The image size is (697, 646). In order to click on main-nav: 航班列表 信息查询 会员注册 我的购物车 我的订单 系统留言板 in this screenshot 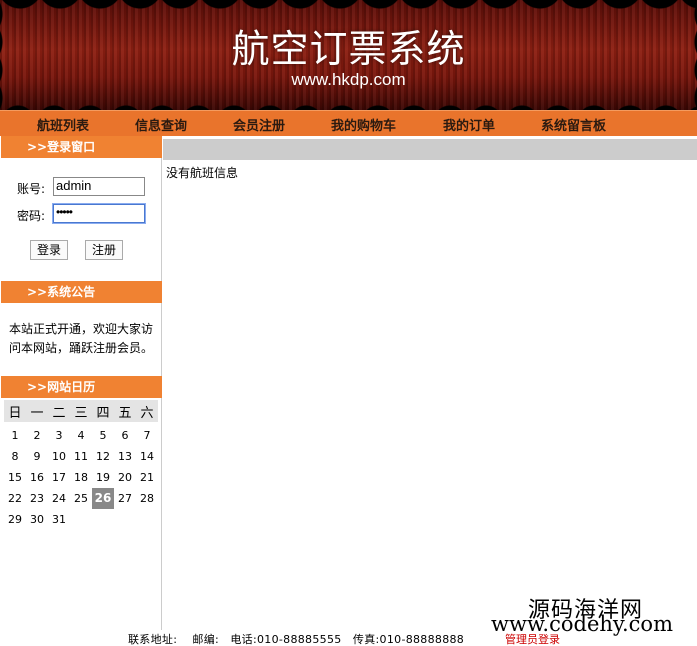, I will do `click(348, 123)`.